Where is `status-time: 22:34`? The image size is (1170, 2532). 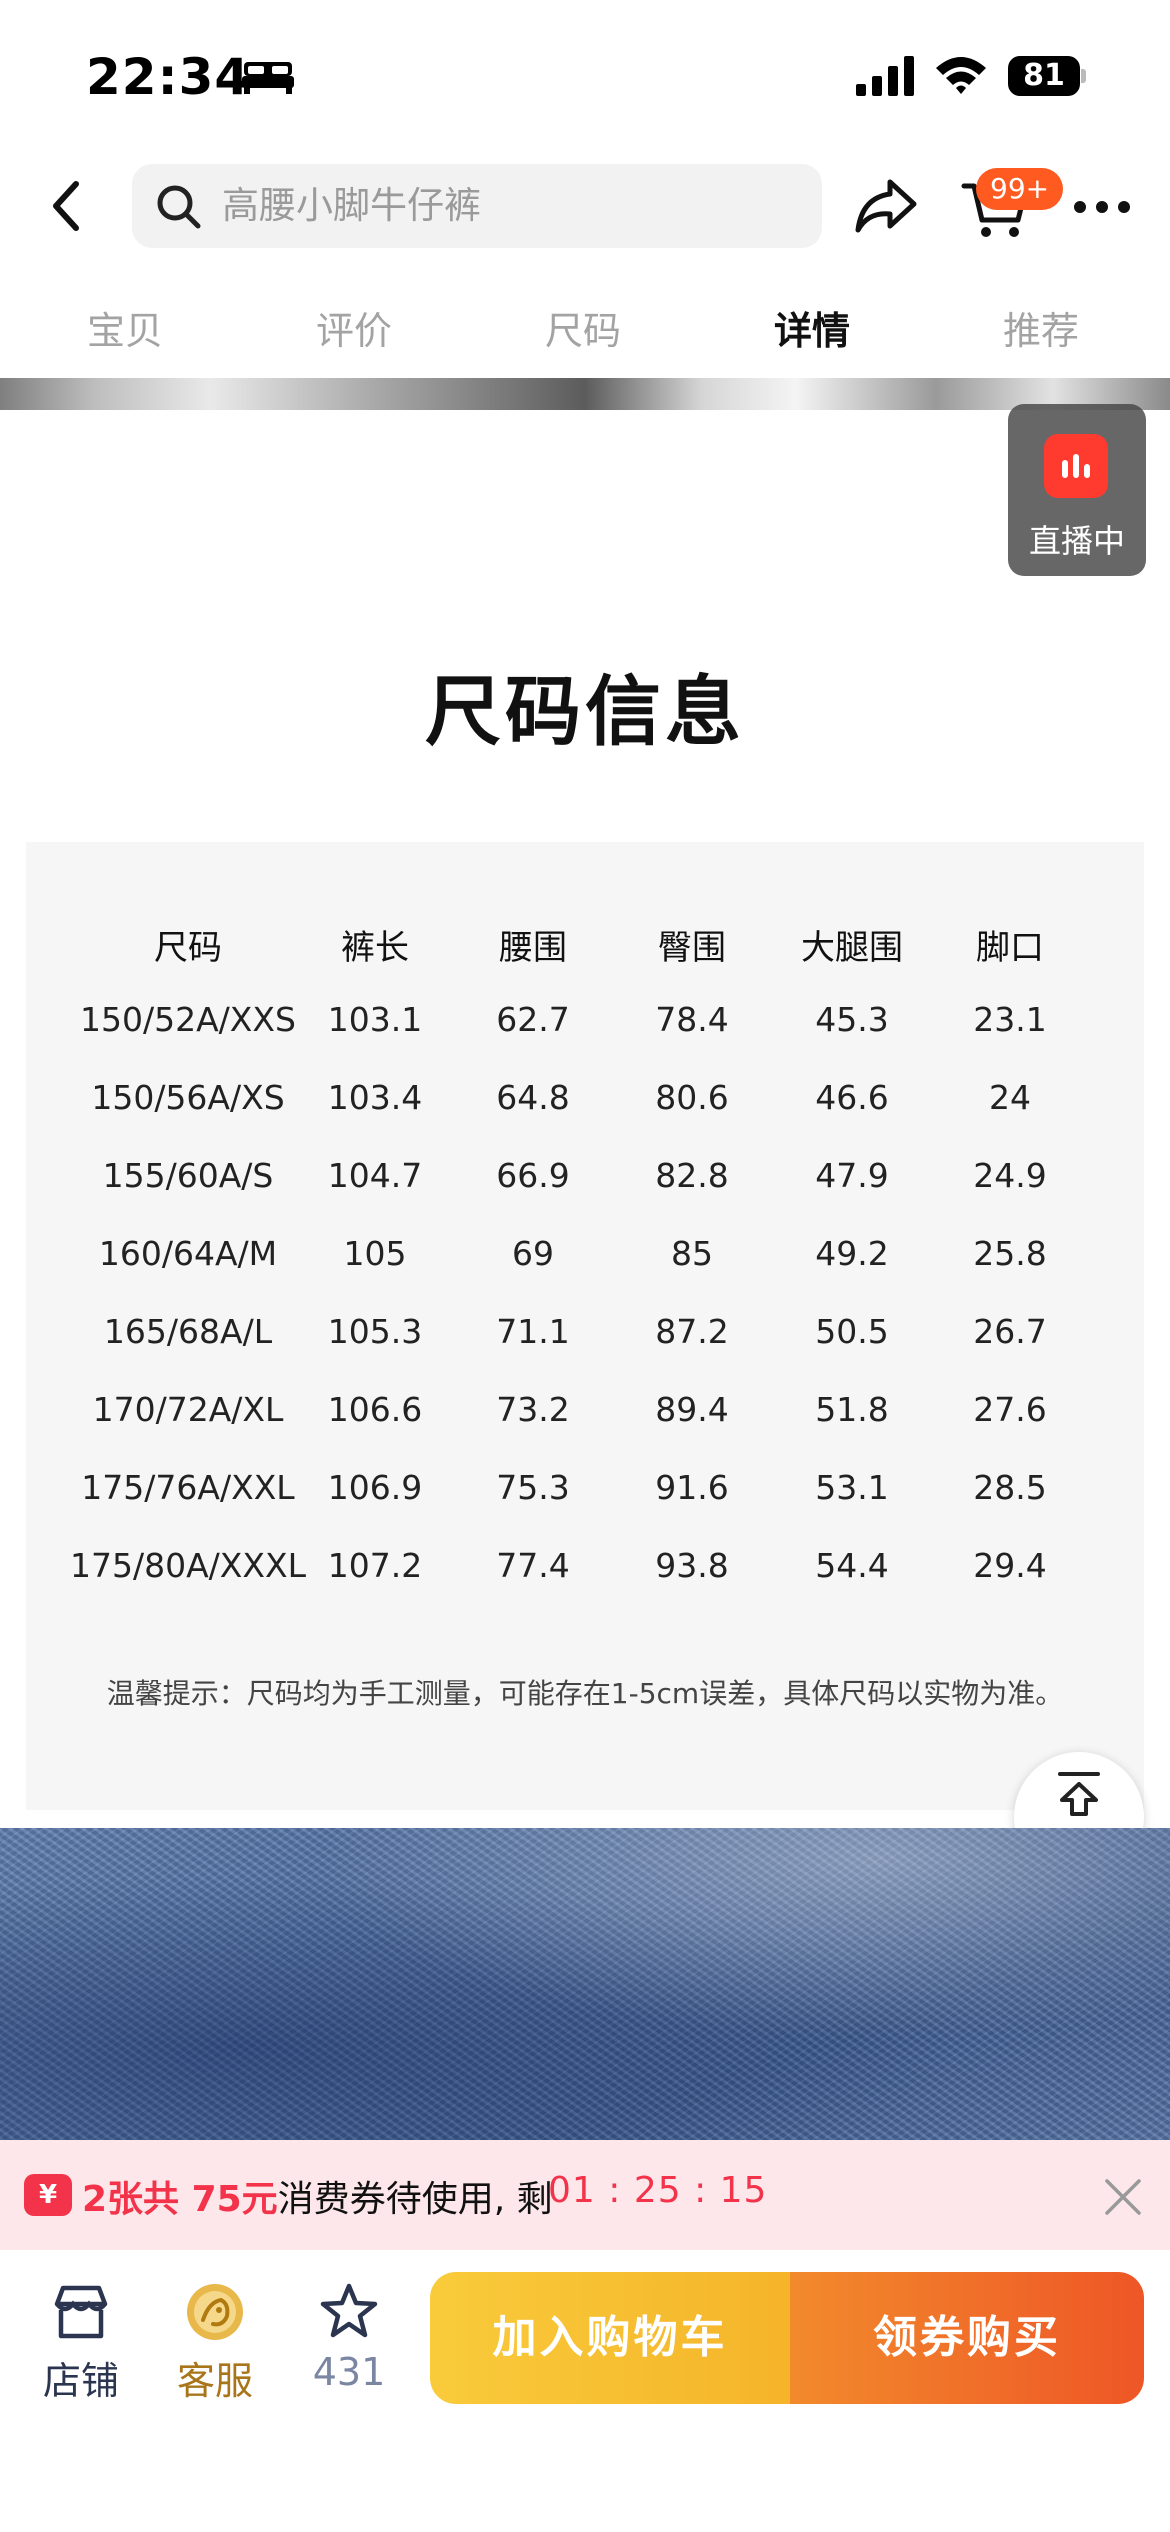 status-time: 22:34 is located at coordinates (168, 77).